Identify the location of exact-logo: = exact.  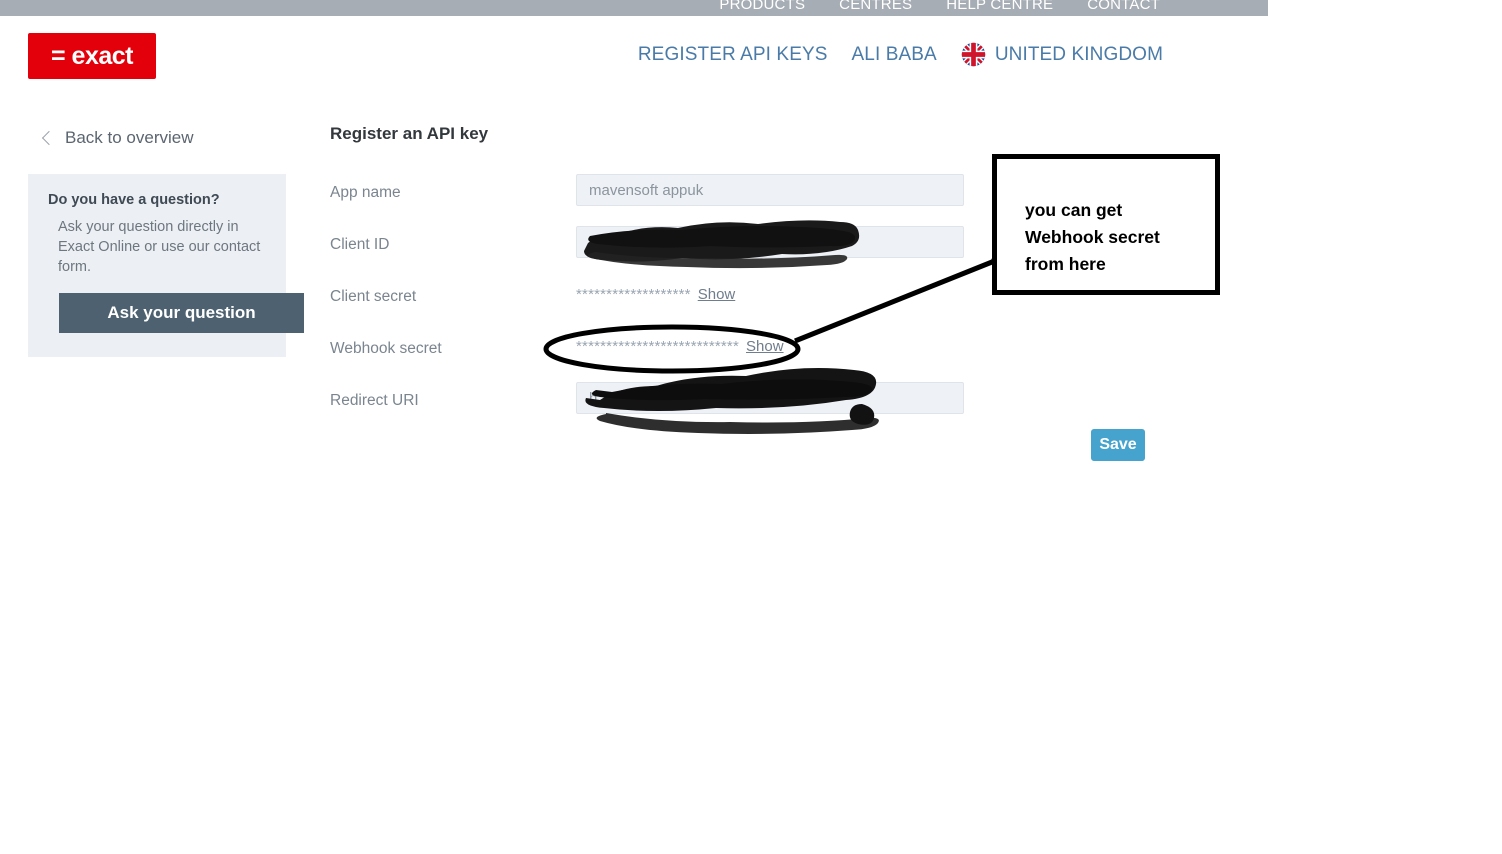
(92, 56).